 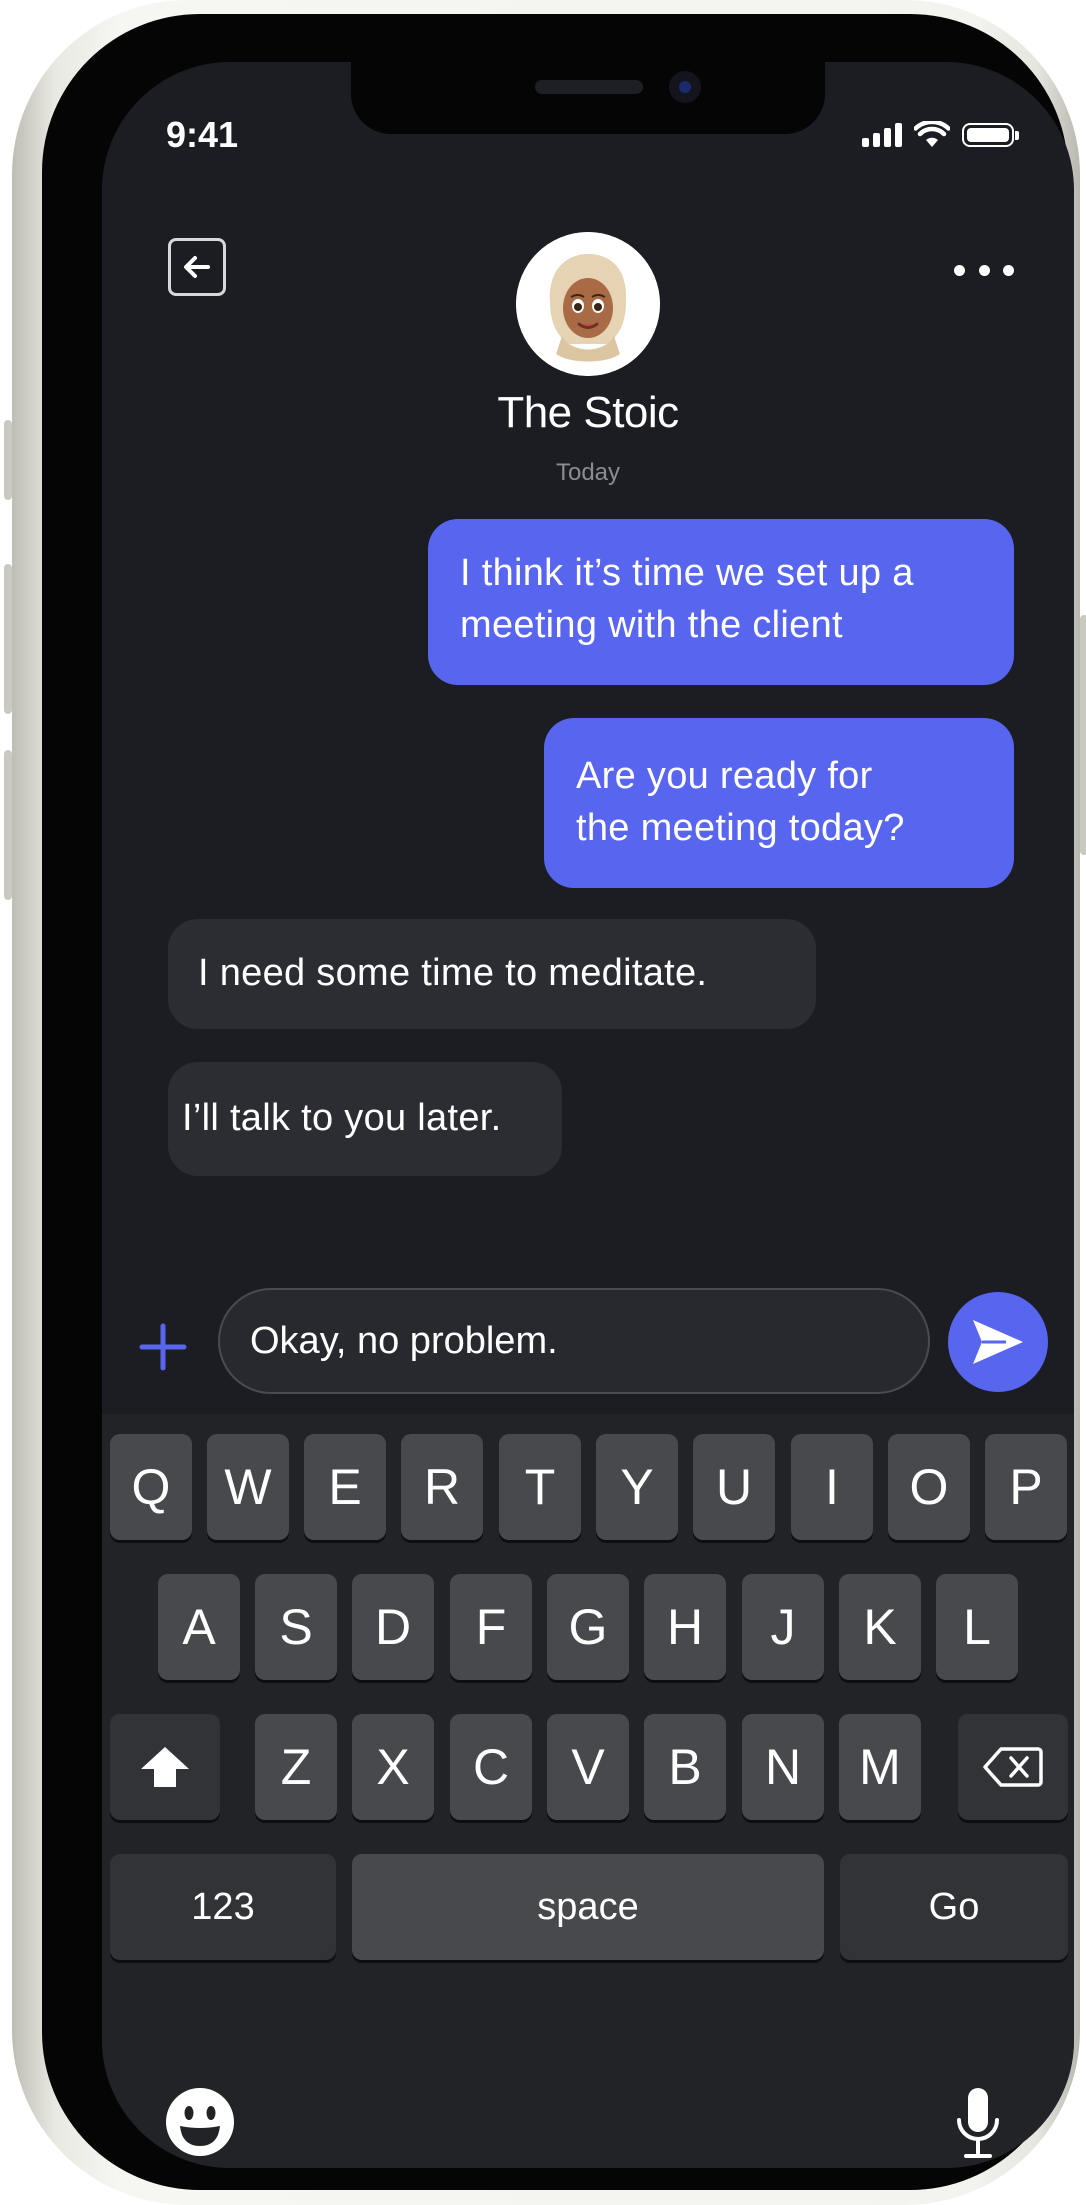 I want to click on earpiece-speaker, so click(x=589, y=87).